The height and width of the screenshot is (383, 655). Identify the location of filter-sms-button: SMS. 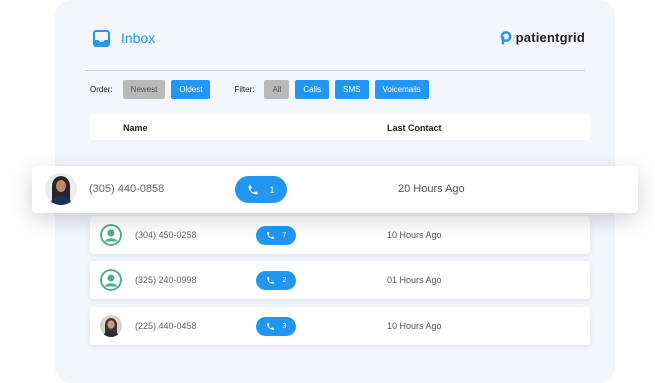
(352, 89).